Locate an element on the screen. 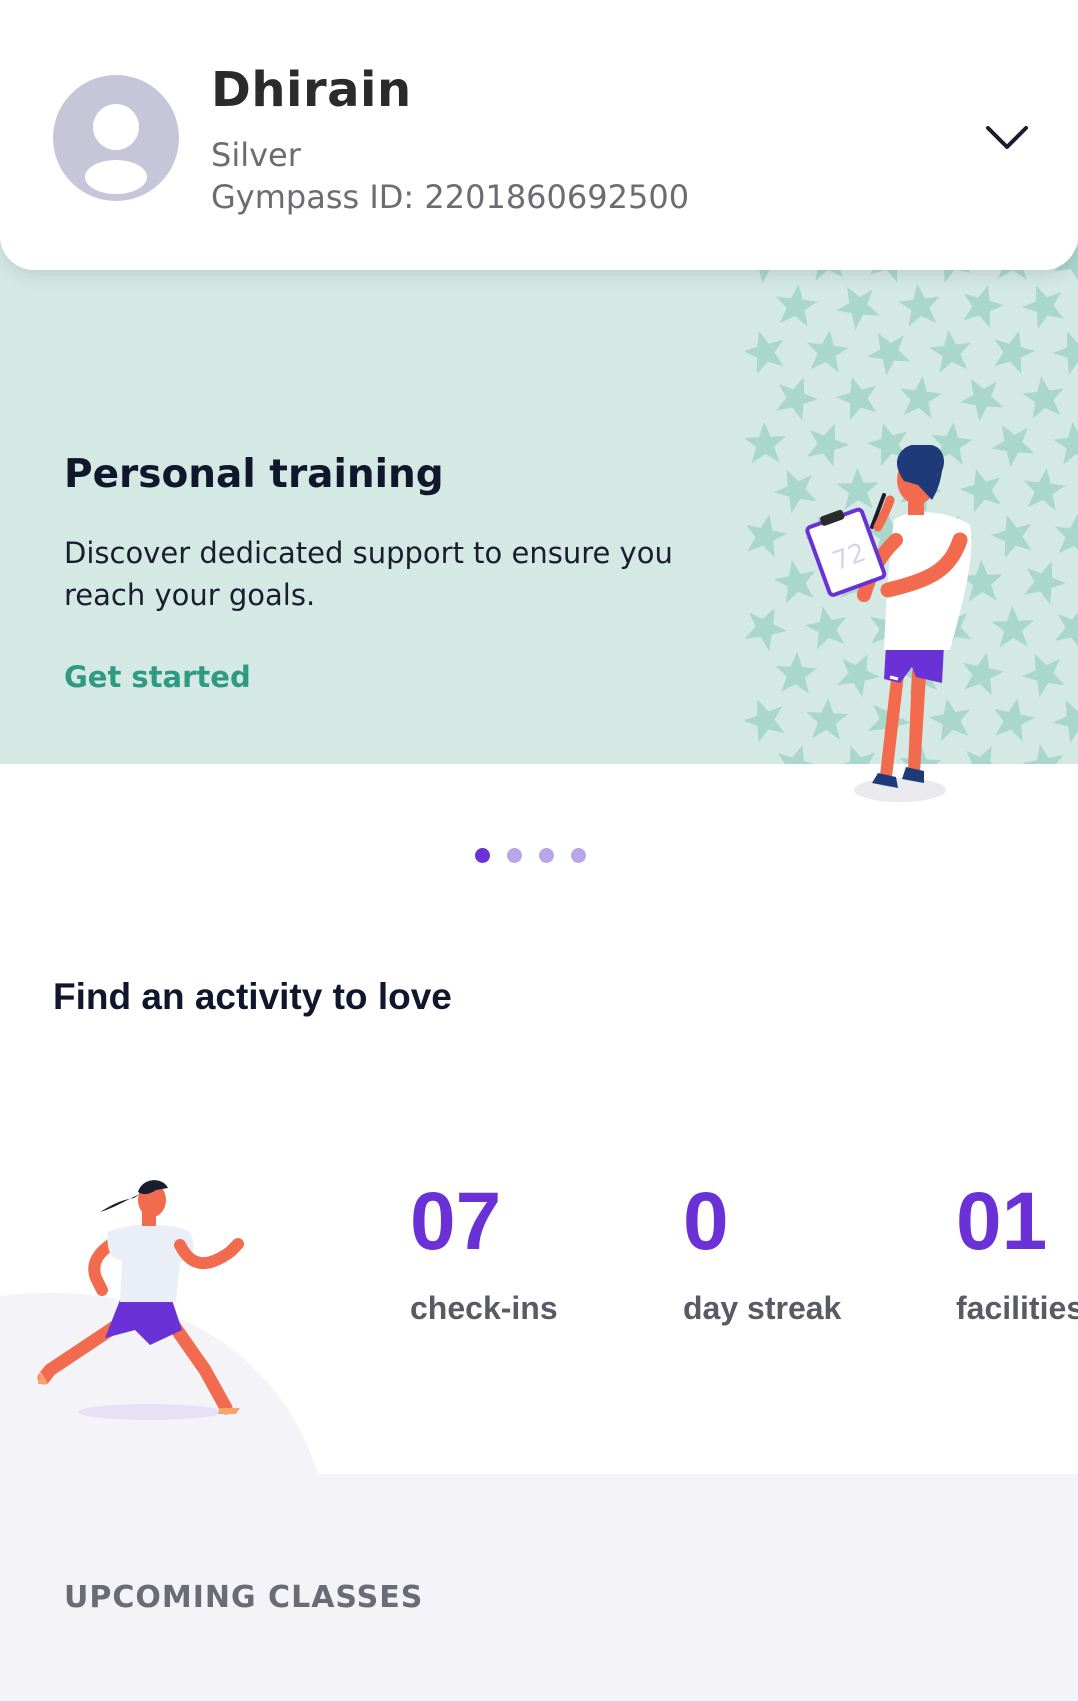 The width and height of the screenshot is (1078, 1701). stat-day-streak: 0 day streak is located at coordinates (762, 1253).